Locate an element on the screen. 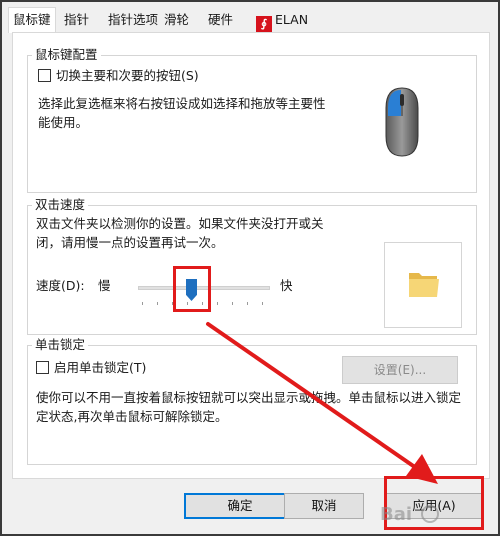 This screenshot has width=500, height=536. watermark-logo: Bai is located at coordinates (409, 514).